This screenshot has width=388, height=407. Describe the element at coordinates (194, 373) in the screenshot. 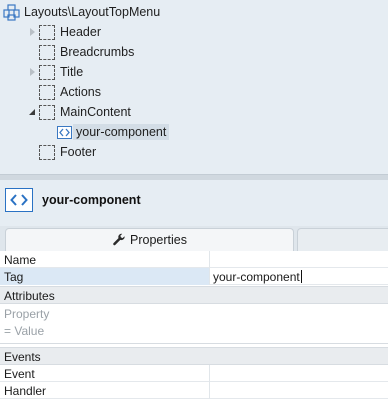

I see `property-row-event: Event` at that location.